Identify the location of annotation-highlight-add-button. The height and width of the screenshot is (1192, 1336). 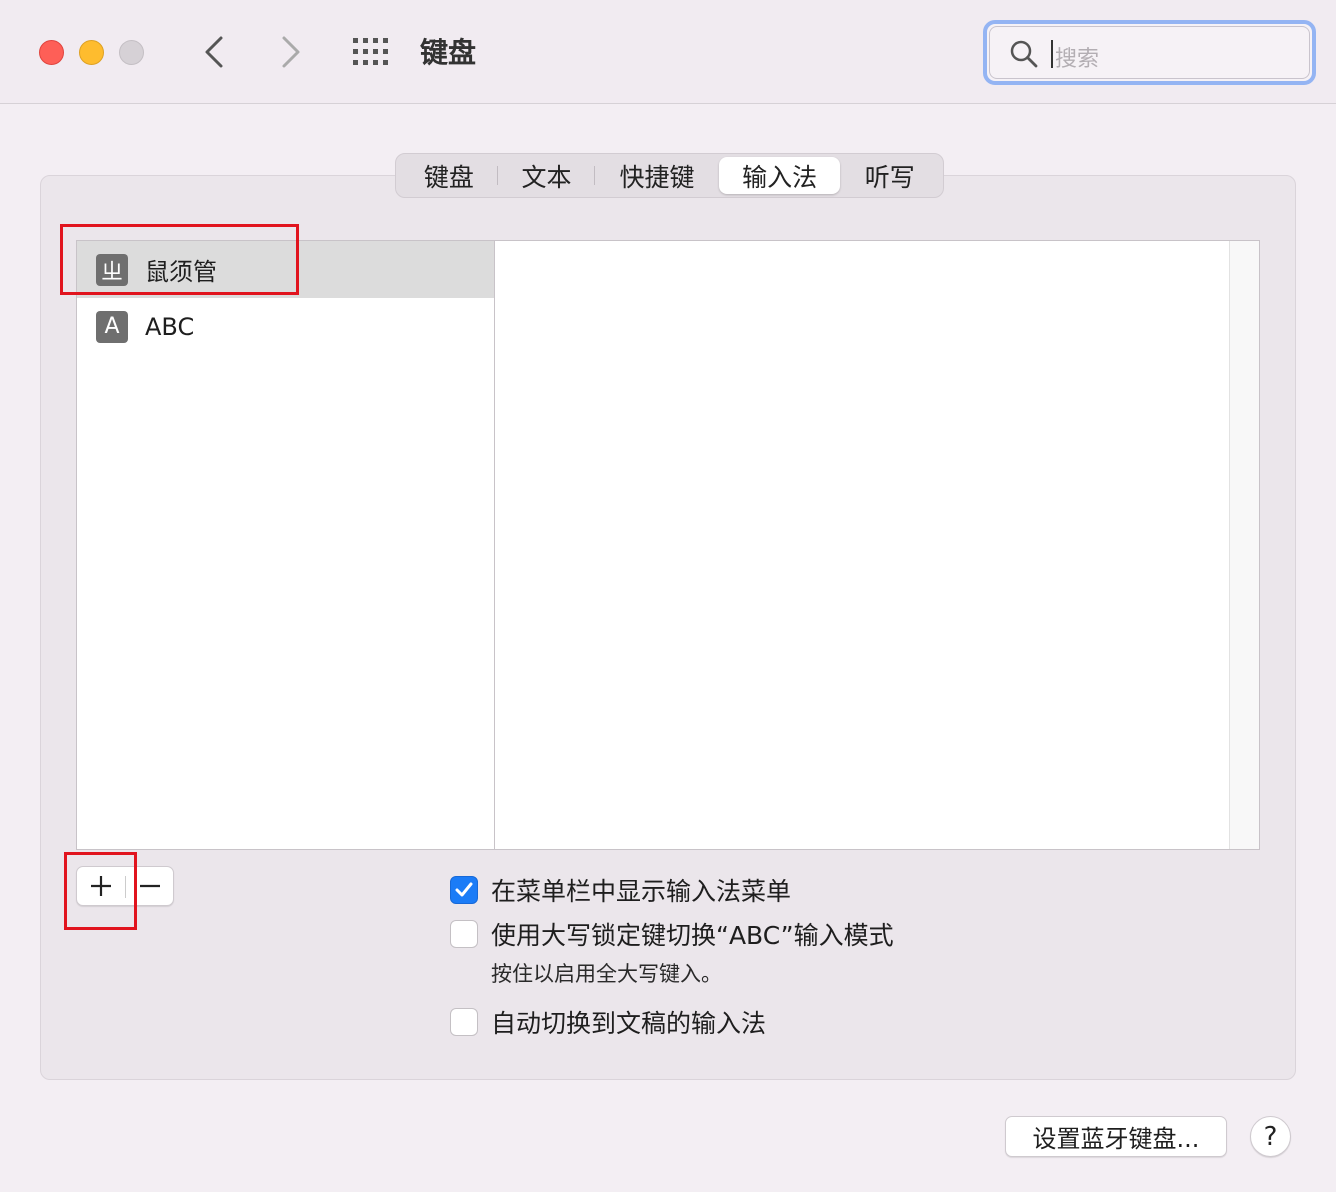
(100, 891).